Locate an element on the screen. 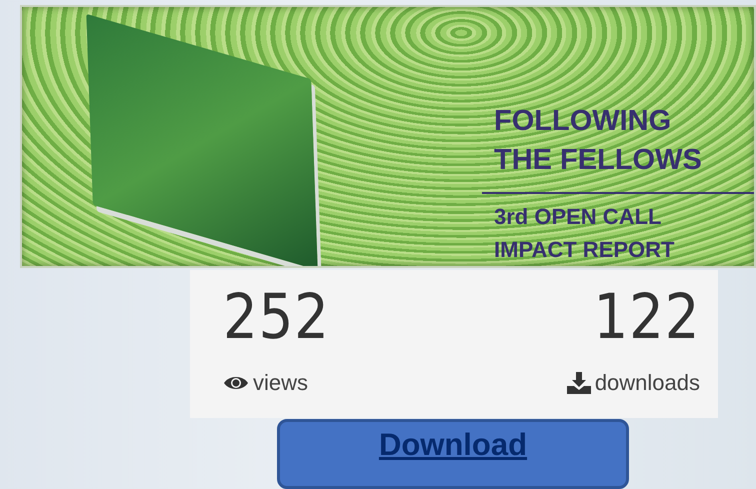  stat-label: downloads is located at coordinates (647, 383).